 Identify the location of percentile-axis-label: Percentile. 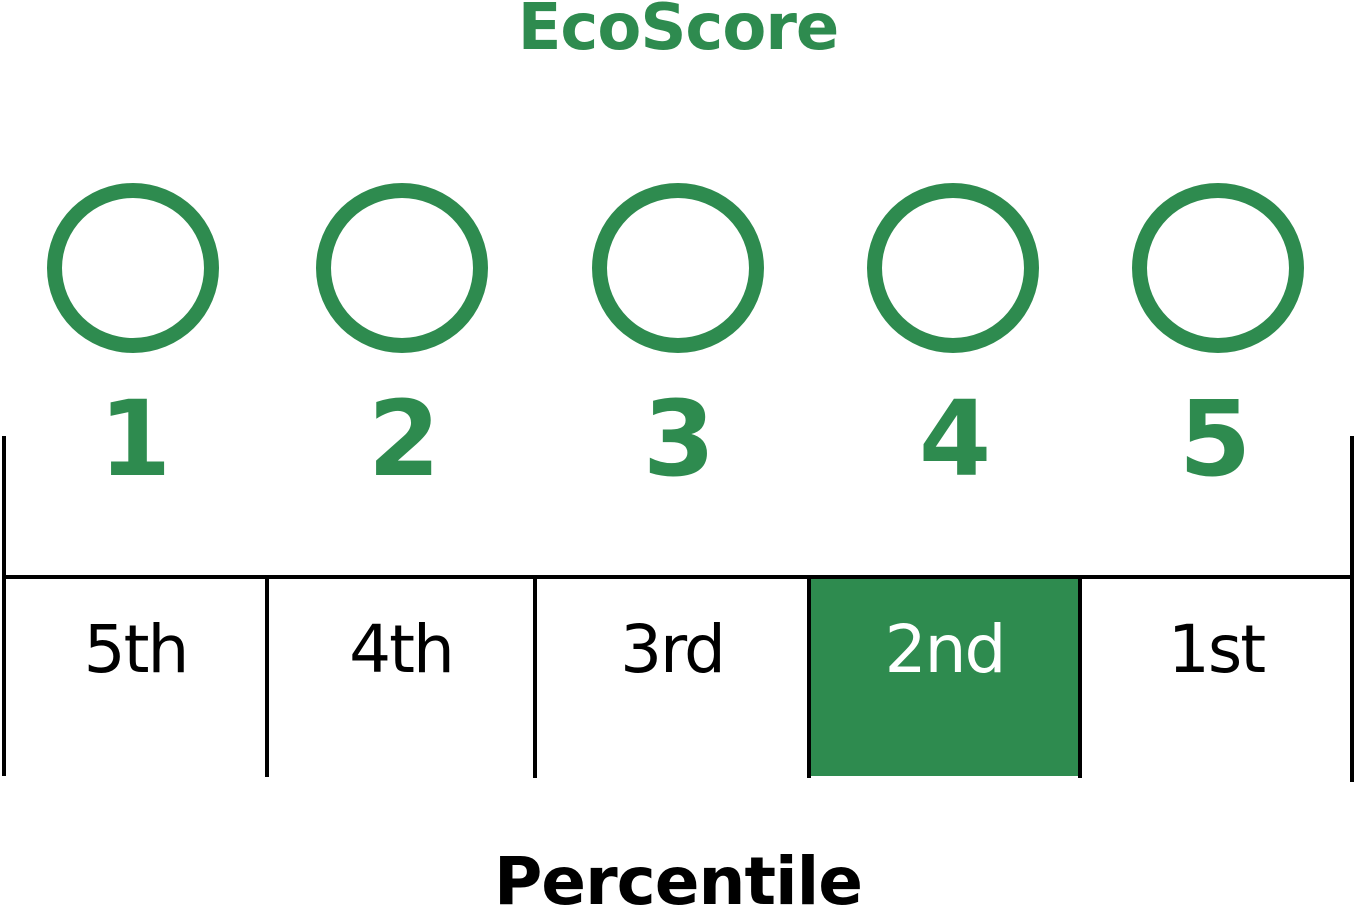
(678, 881).